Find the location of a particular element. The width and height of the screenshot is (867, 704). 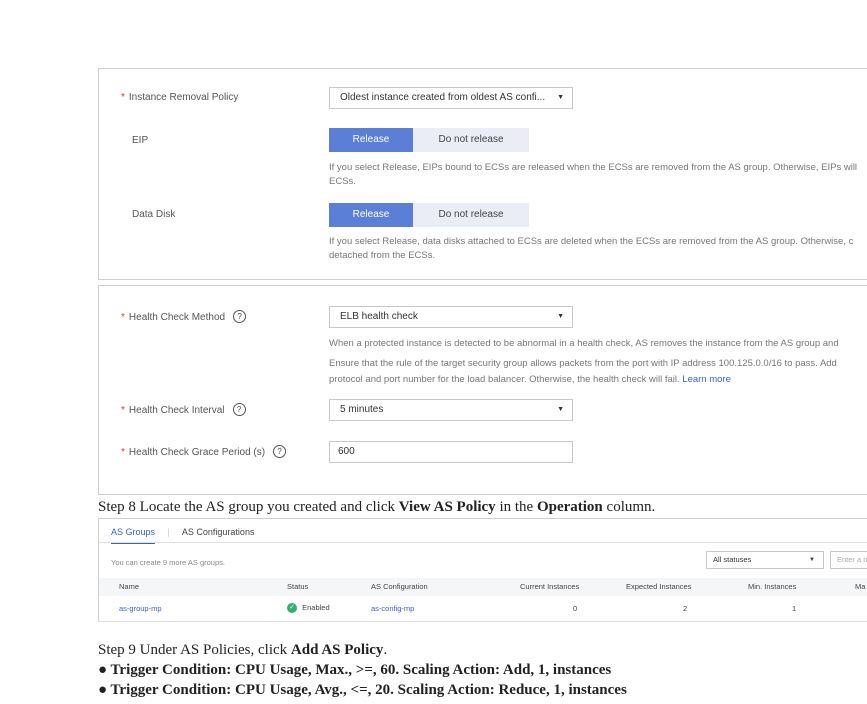

instance-removal-policy-label: * Instance Removal Policy is located at coordinates (180, 97).